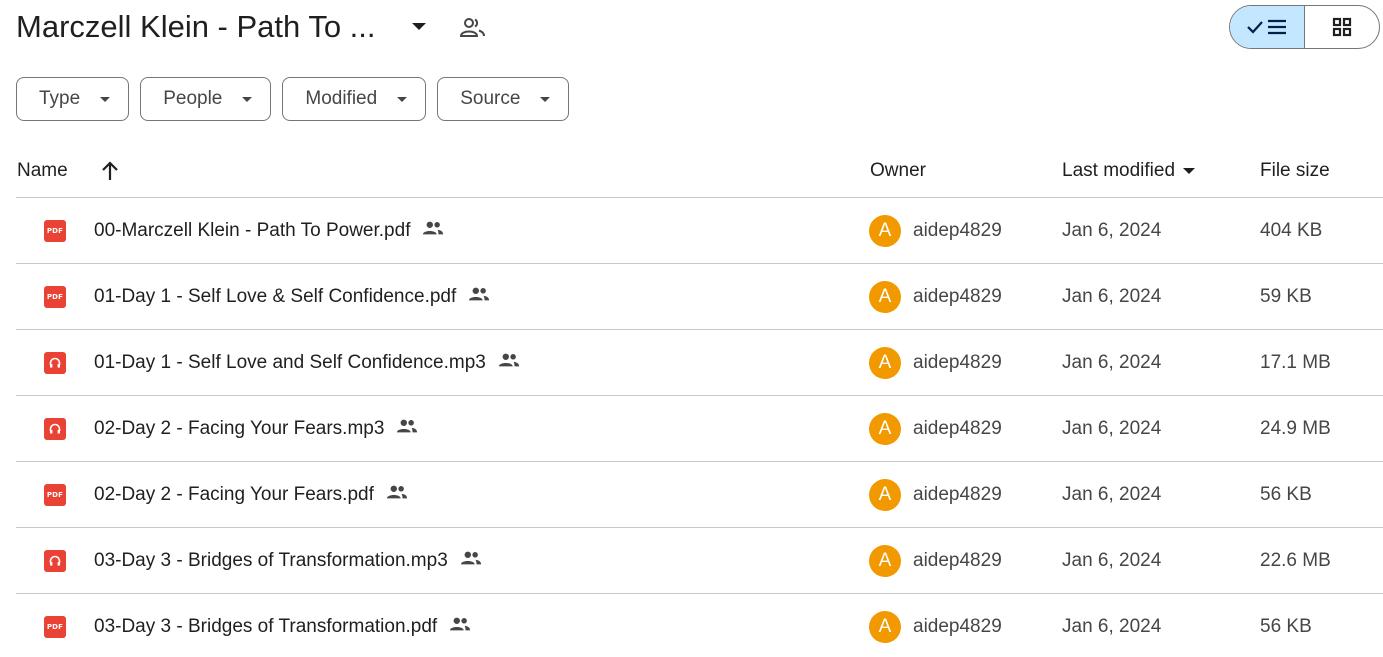 This screenshot has height=657, width=1383. I want to click on file-name-cell: 03-Day 3 - Bridges of Transformation.pdf, so click(282, 625).